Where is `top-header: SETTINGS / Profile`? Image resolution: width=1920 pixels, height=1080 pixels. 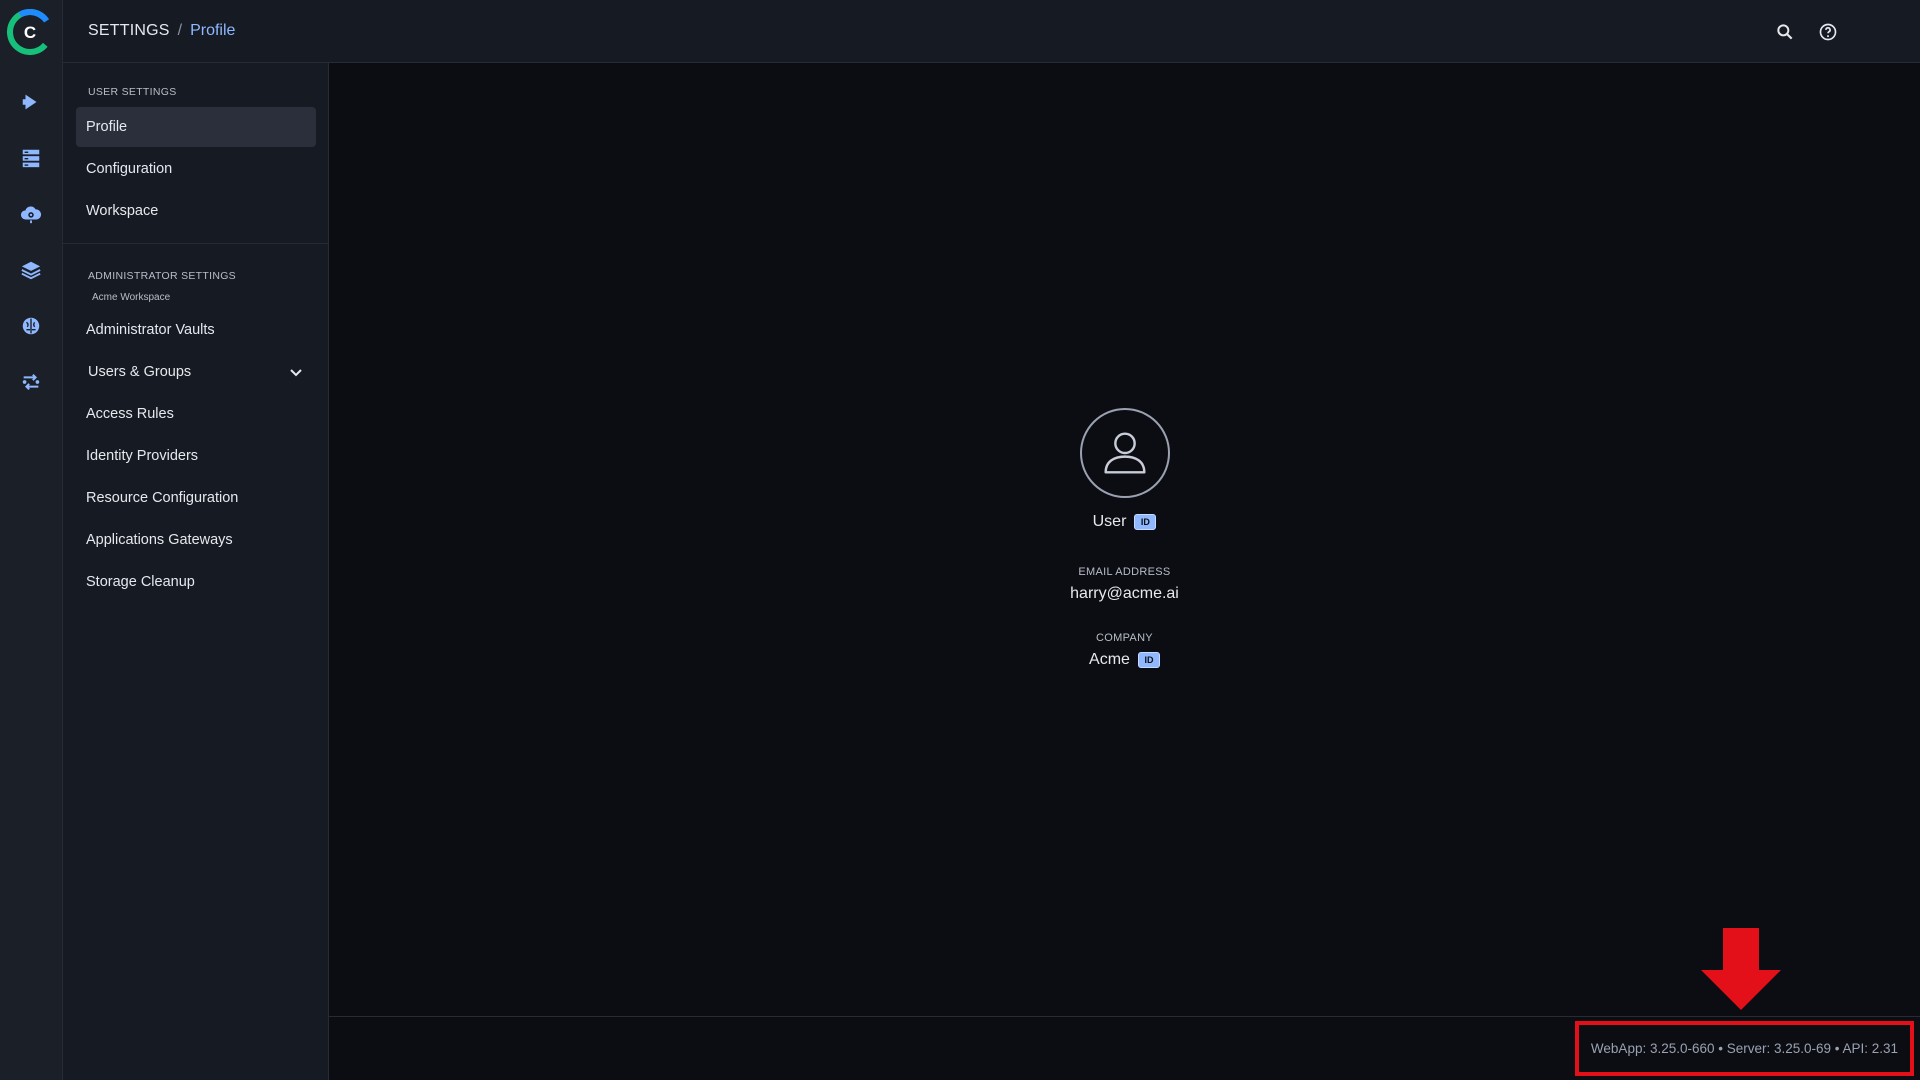
top-header: SETTINGS / Profile is located at coordinates (991, 31).